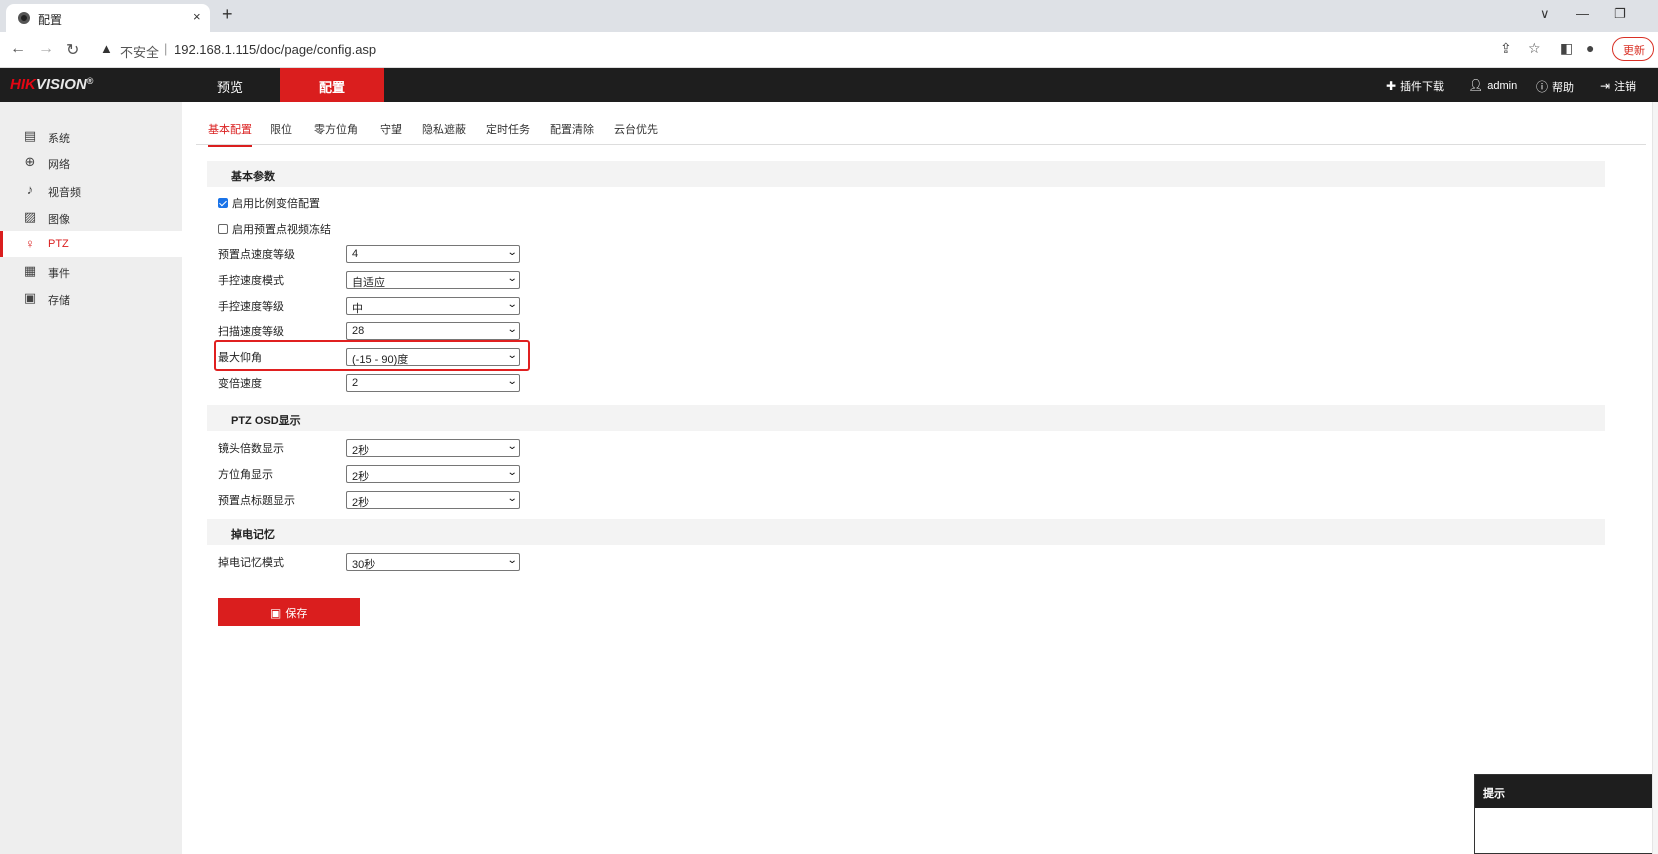 This screenshot has height=854, width=1658. I want to click on scan-speed-label: 扫描速度等级, so click(251, 332).